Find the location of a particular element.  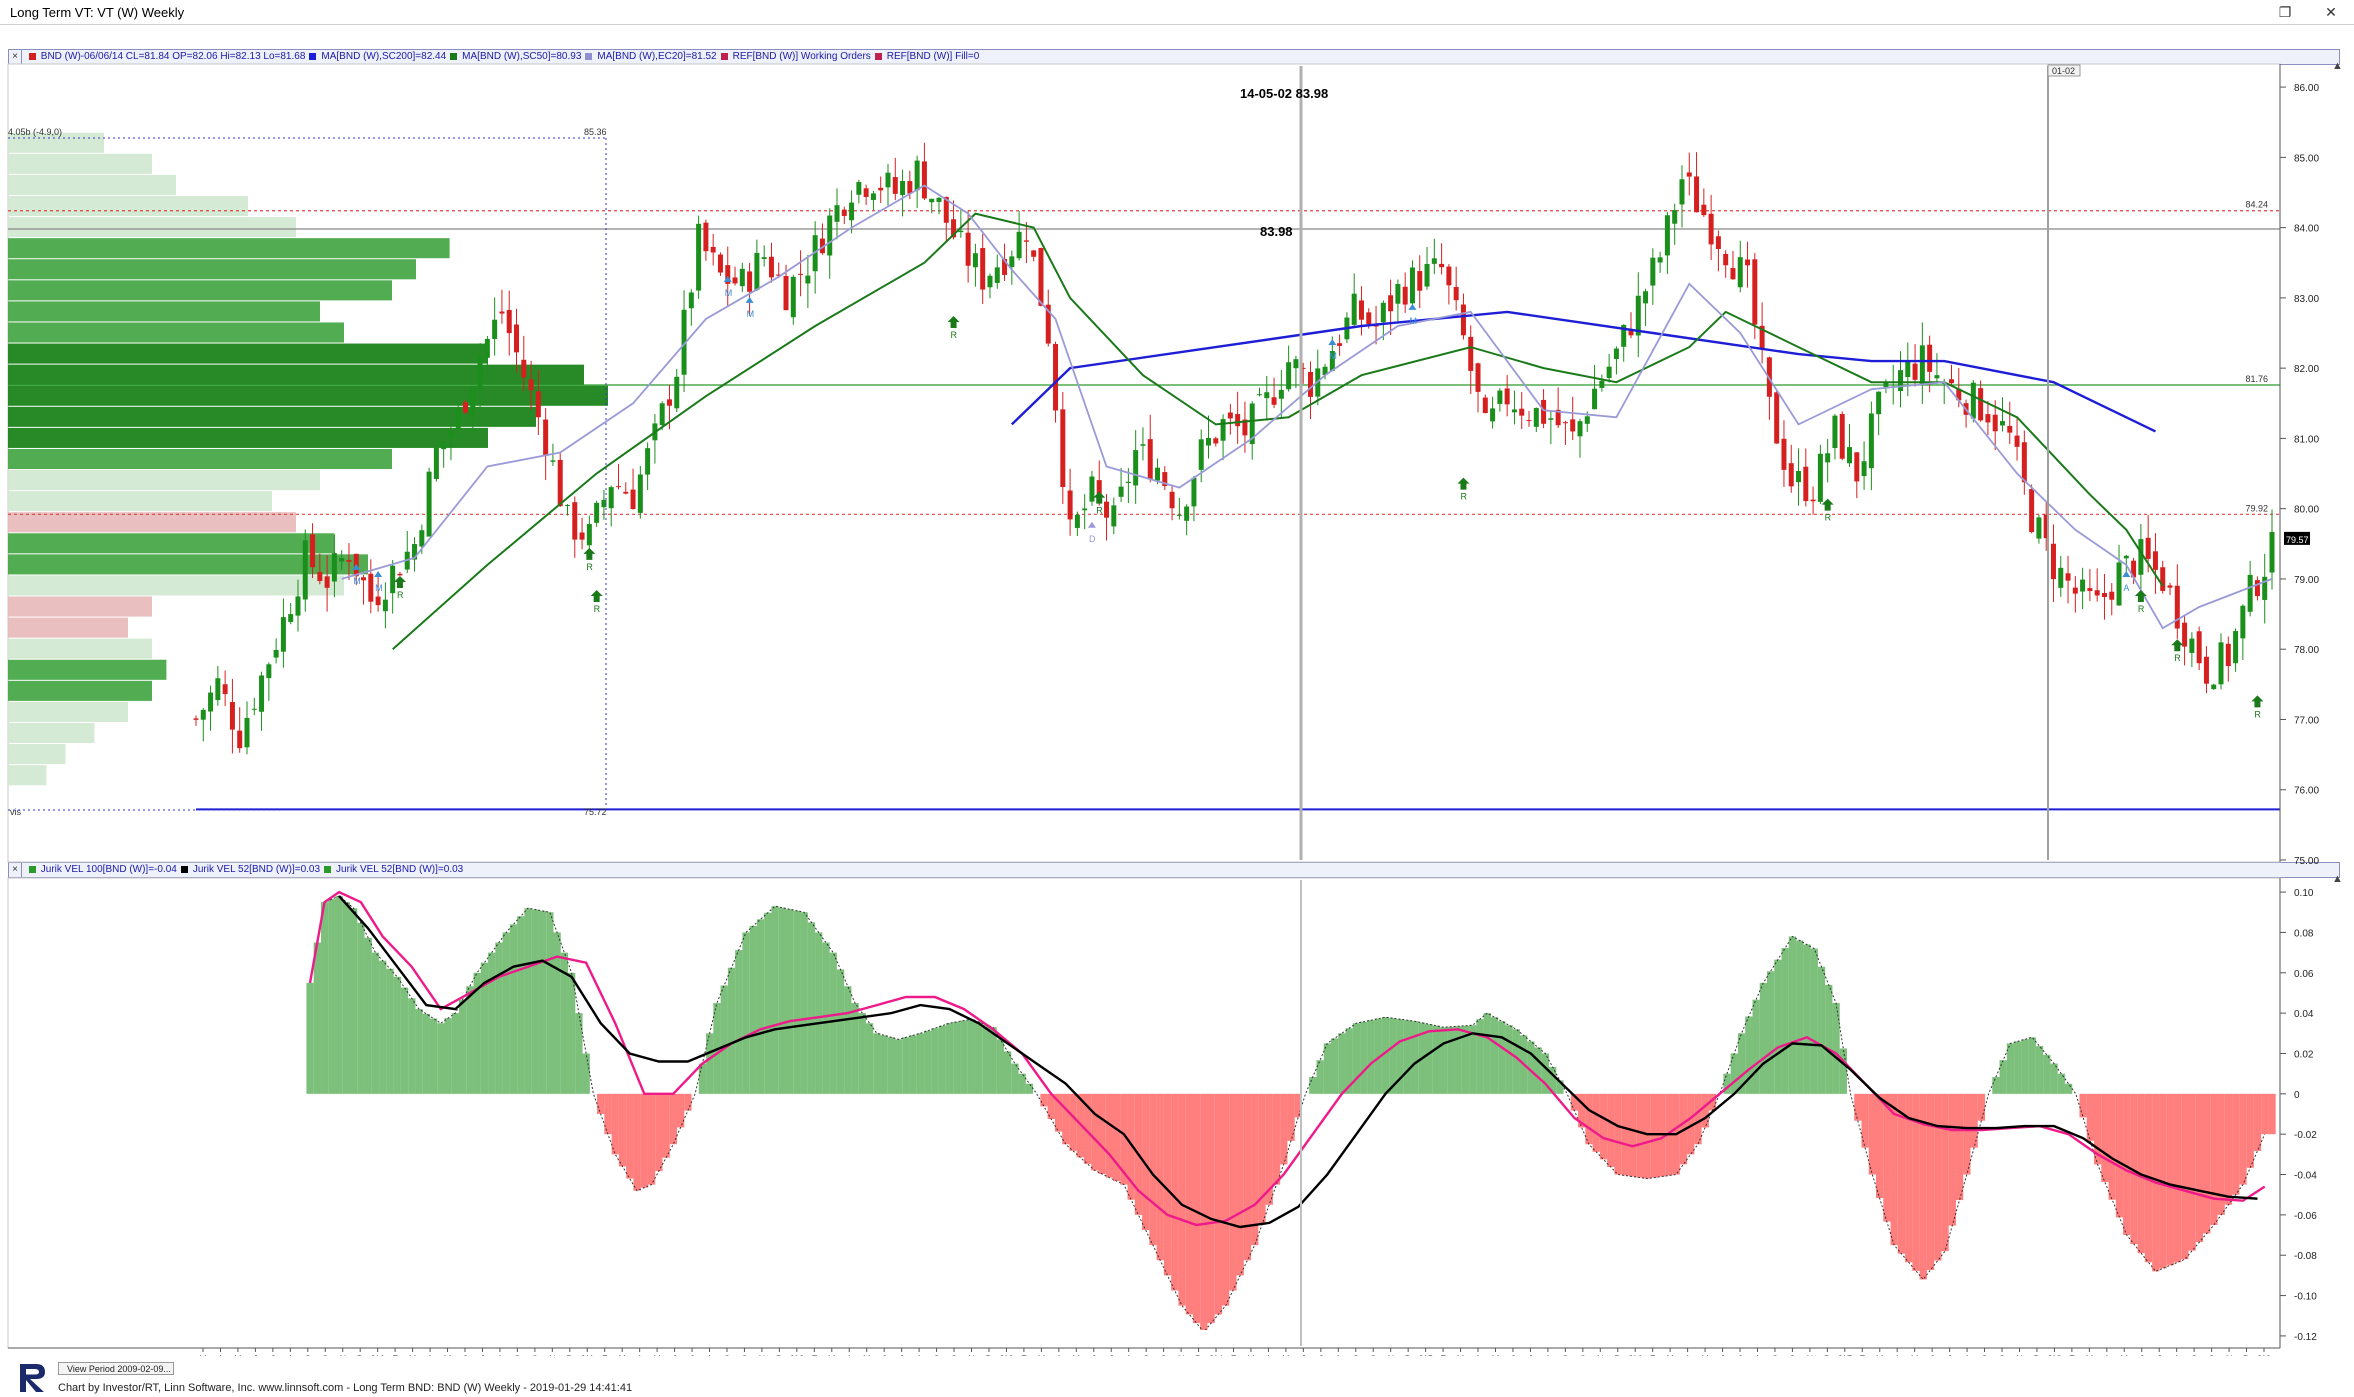

osc-axis-label: 0 is located at coordinates (2297, 1095).